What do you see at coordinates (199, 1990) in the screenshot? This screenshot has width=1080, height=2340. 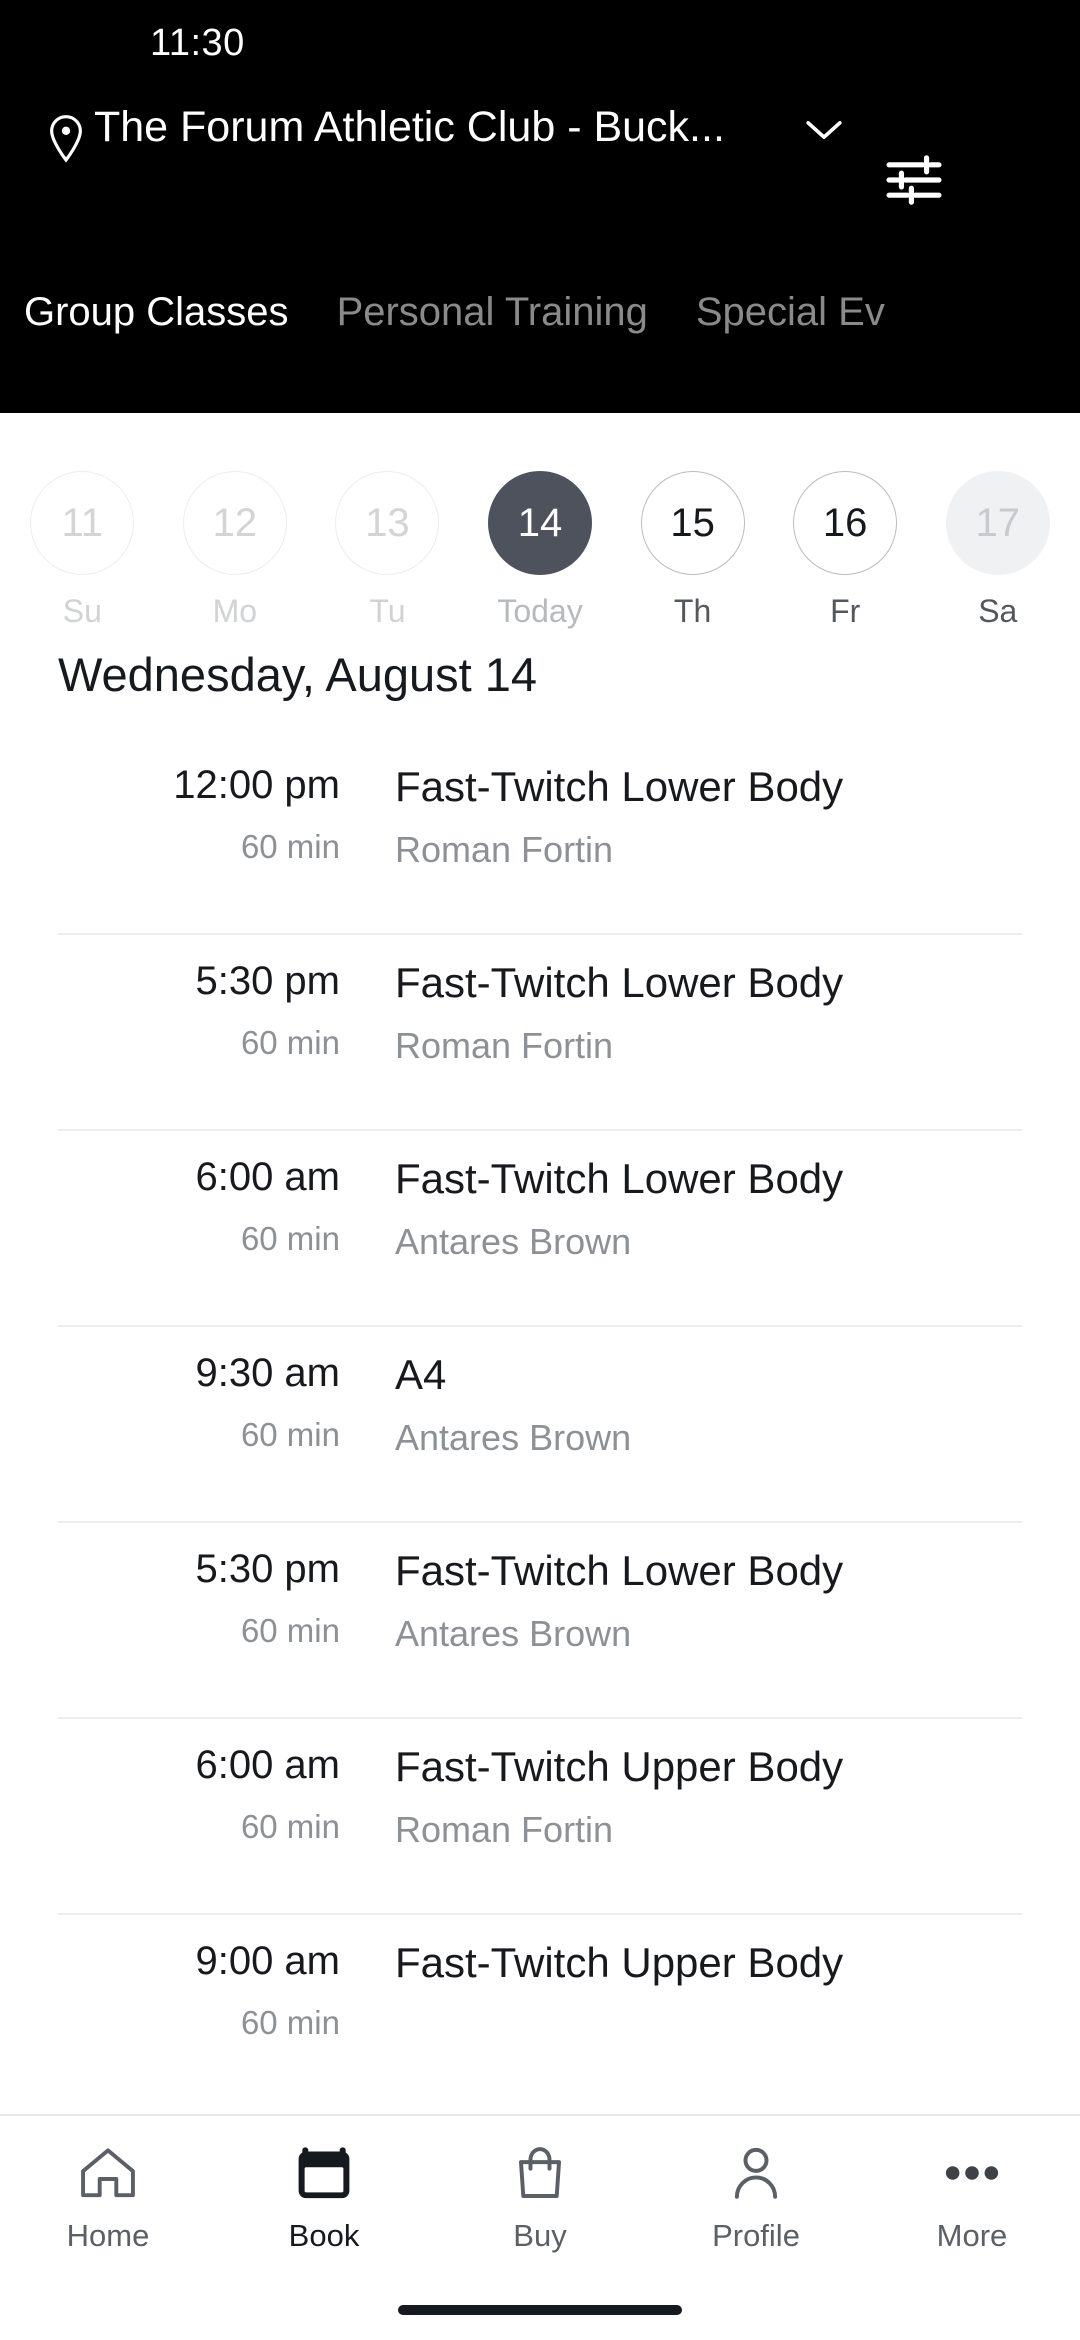 I see `row-time-column: 9:00 am 60 min` at bounding box center [199, 1990].